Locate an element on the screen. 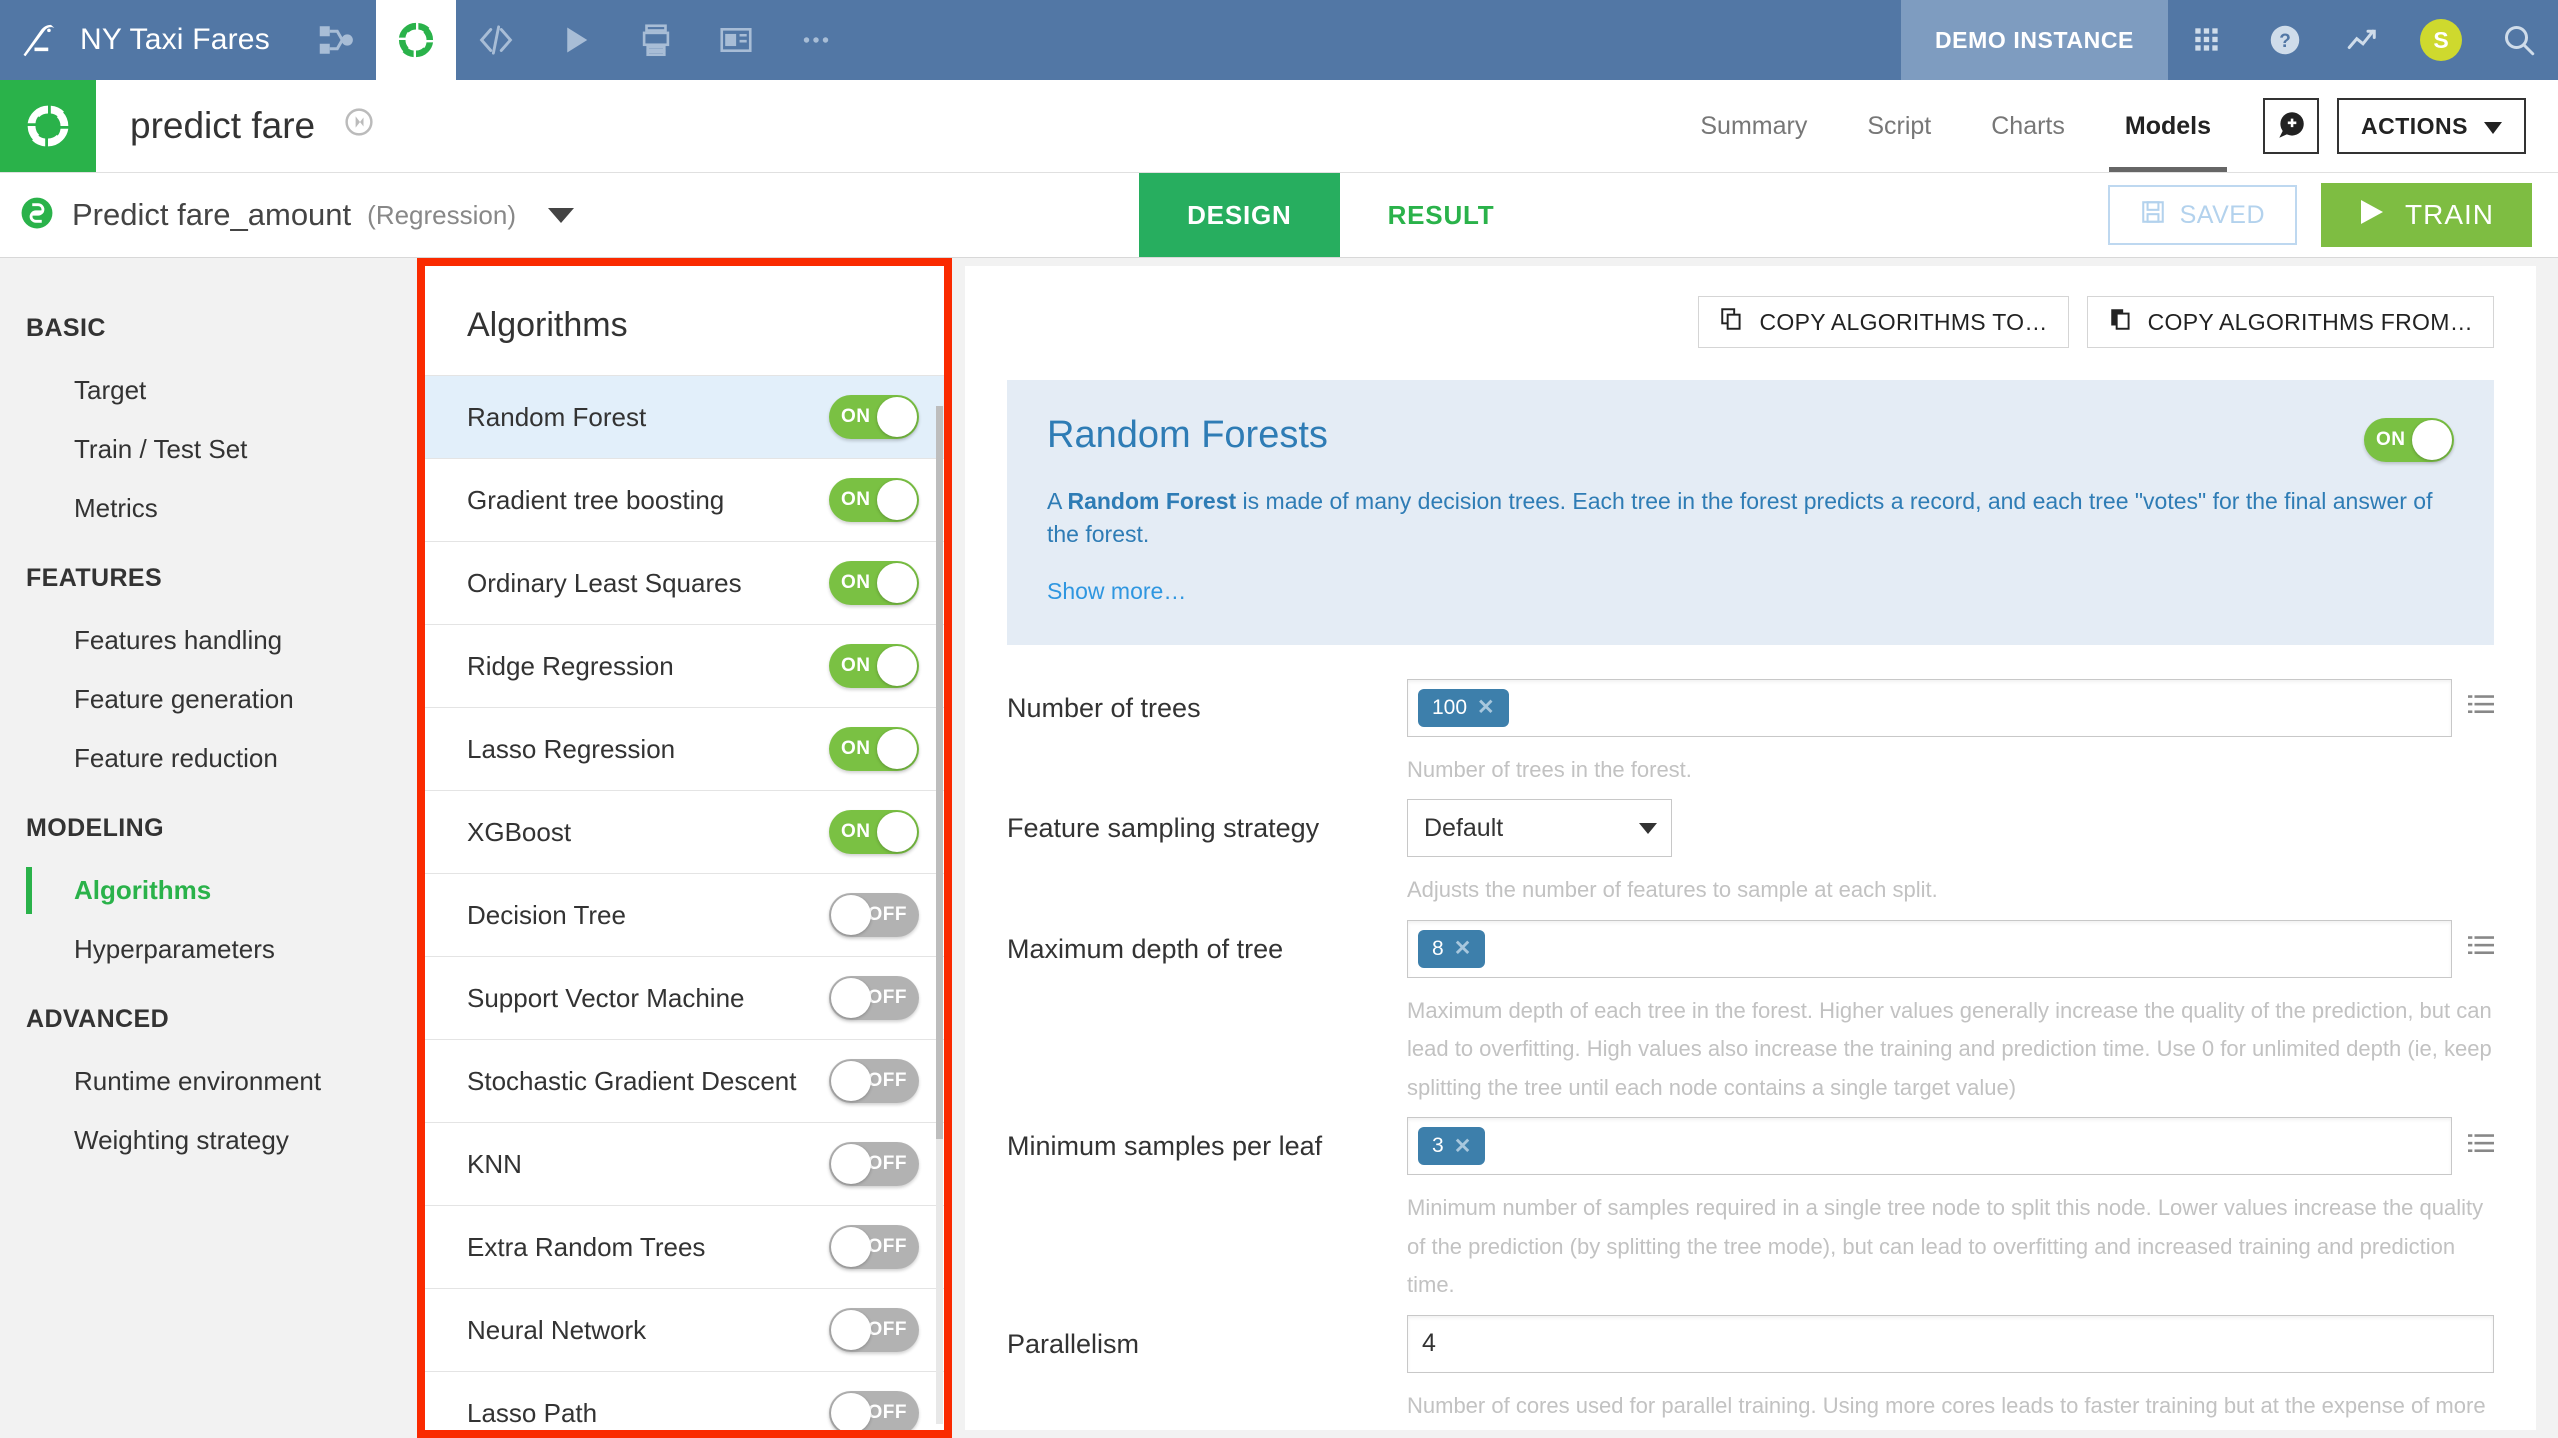 The image size is (2558, 1438). parameter-select: Default is located at coordinates (1539, 828).